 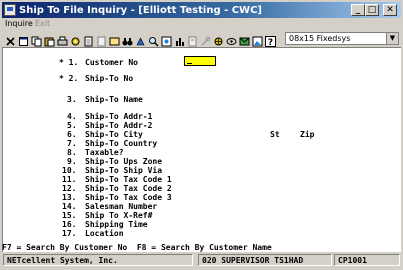 What do you see at coordinates (231, 38) in the screenshot?
I see `link-icon` at bounding box center [231, 38].